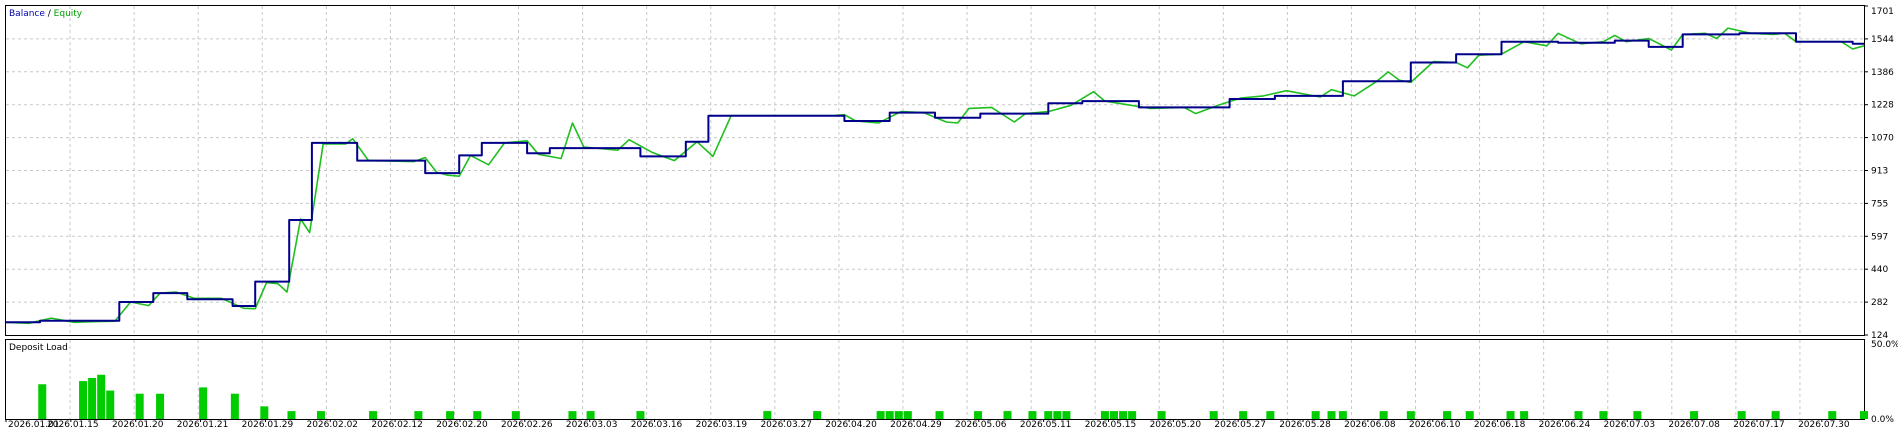 The image size is (1898, 428). What do you see at coordinates (462, 424) in the screenshot?
I see `x-tick-label: 2026.02.20` at bounding box center [462, 424].